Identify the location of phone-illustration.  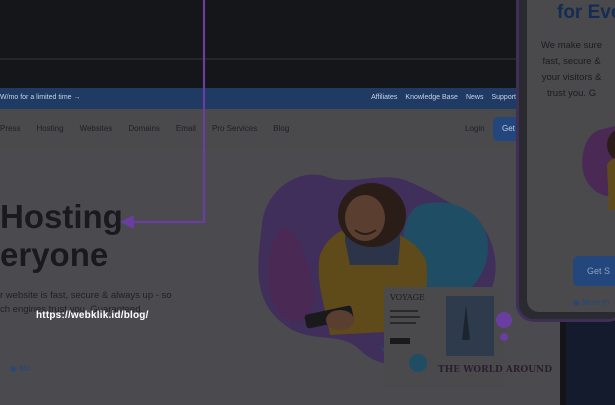
(598, 168).